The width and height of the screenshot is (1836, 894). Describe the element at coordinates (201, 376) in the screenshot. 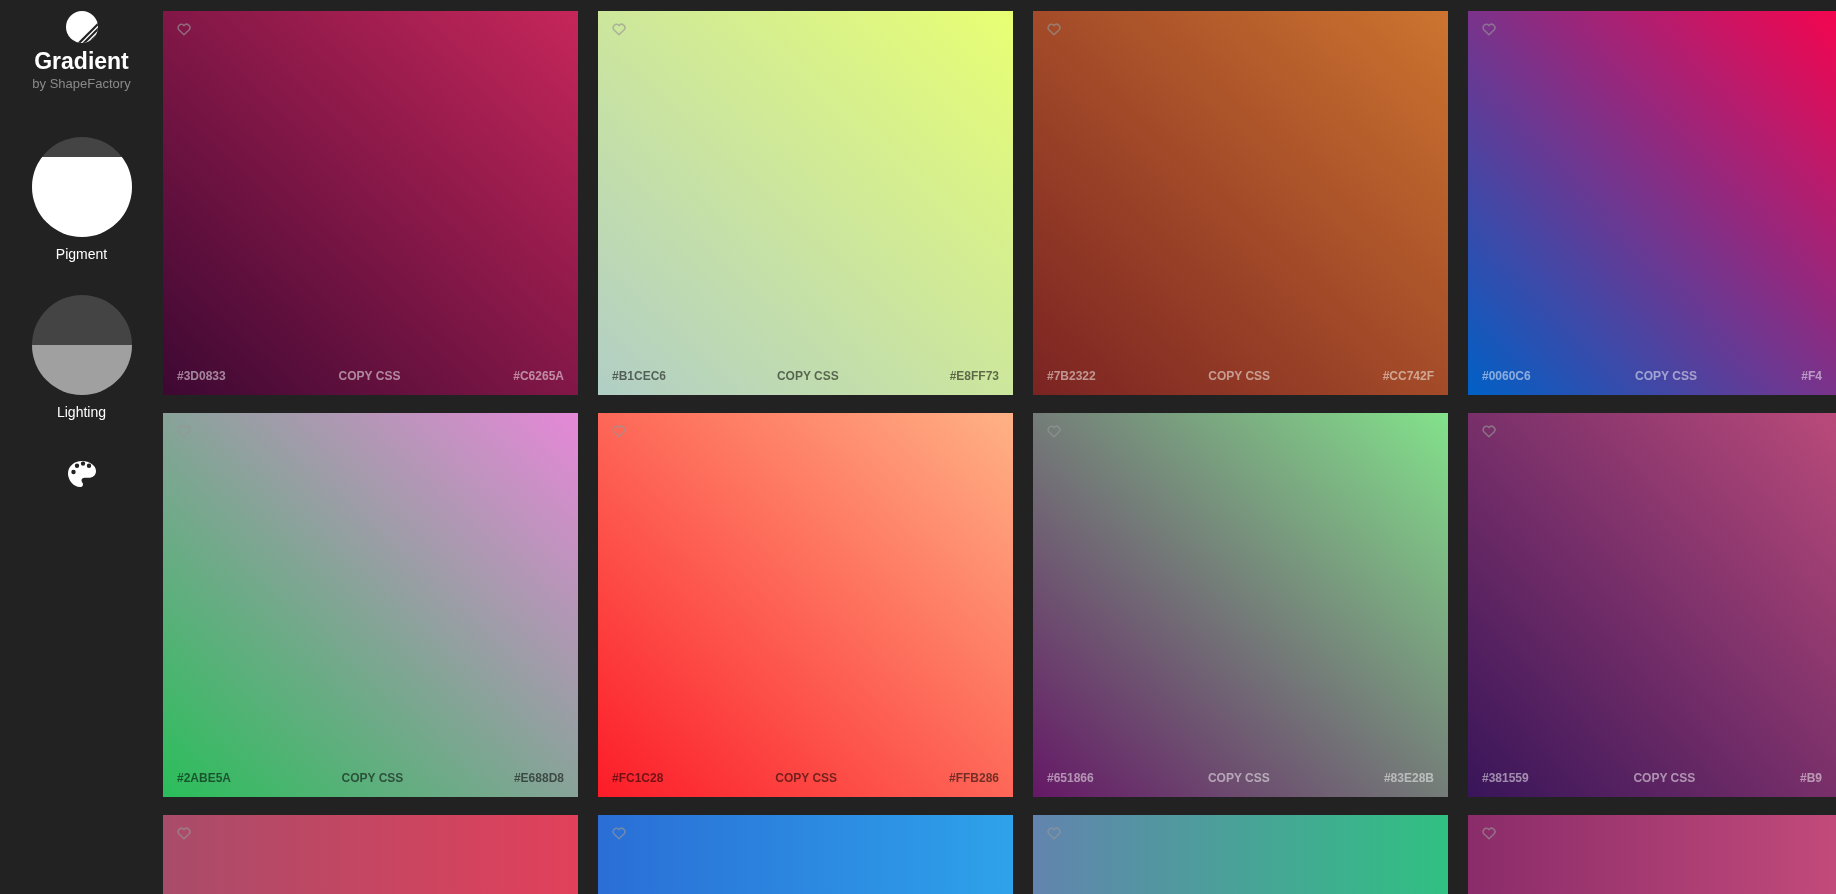

I see `hex-code: #3D0833` at that location.